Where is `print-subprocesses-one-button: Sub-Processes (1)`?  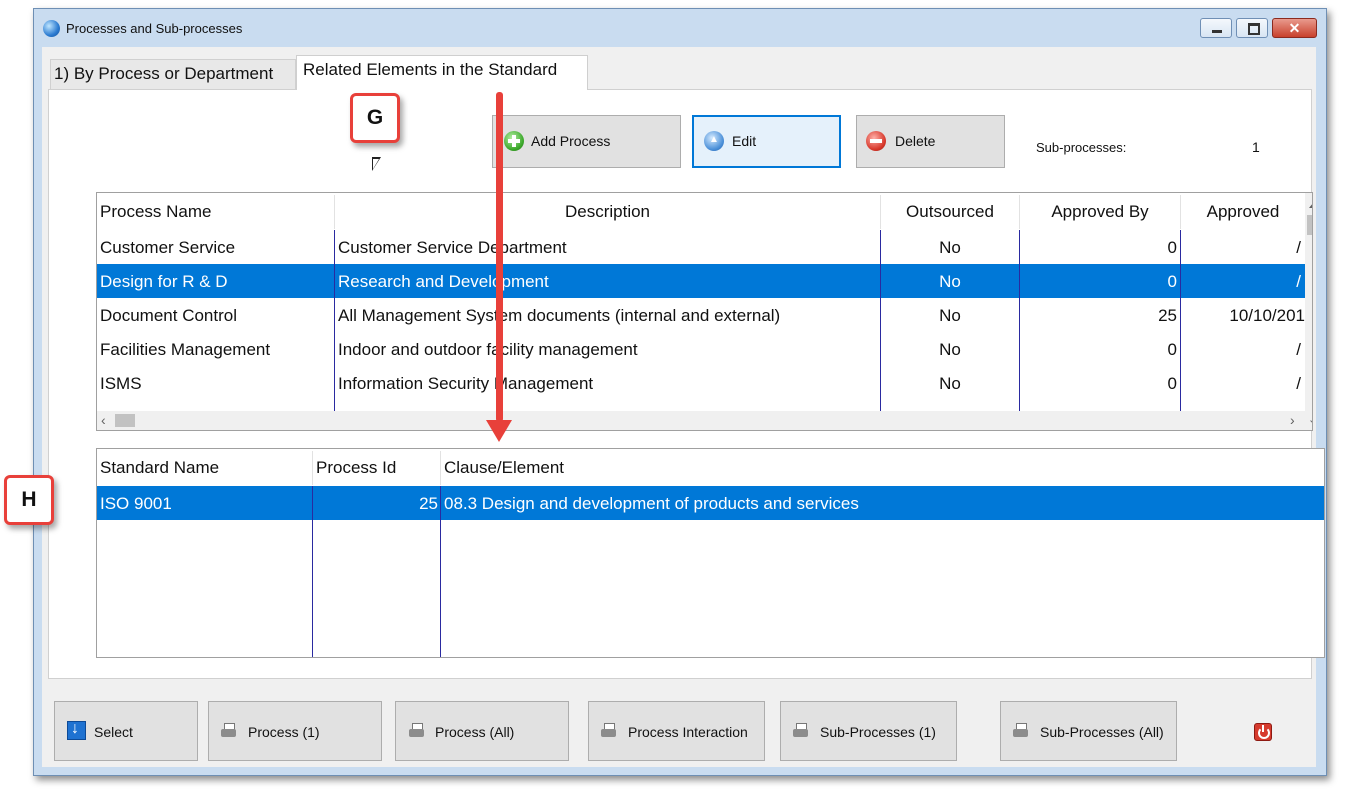
print-subprocesses-one-button: Sub-Processes (1) is located at coordinates (868, 731).